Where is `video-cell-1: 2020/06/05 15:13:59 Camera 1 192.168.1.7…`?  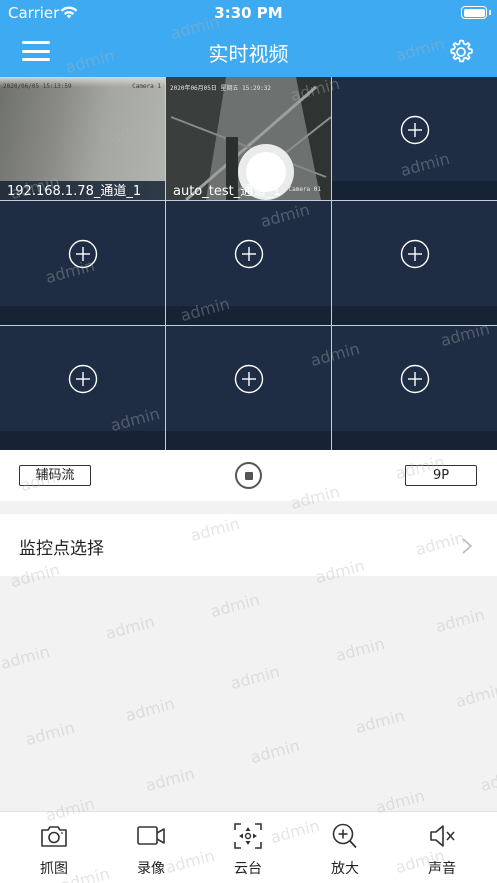
video-cell-1: 2020/06/05 15:13:59 Camera 1 192.168.1.7… is located at coordinates (82, 138).